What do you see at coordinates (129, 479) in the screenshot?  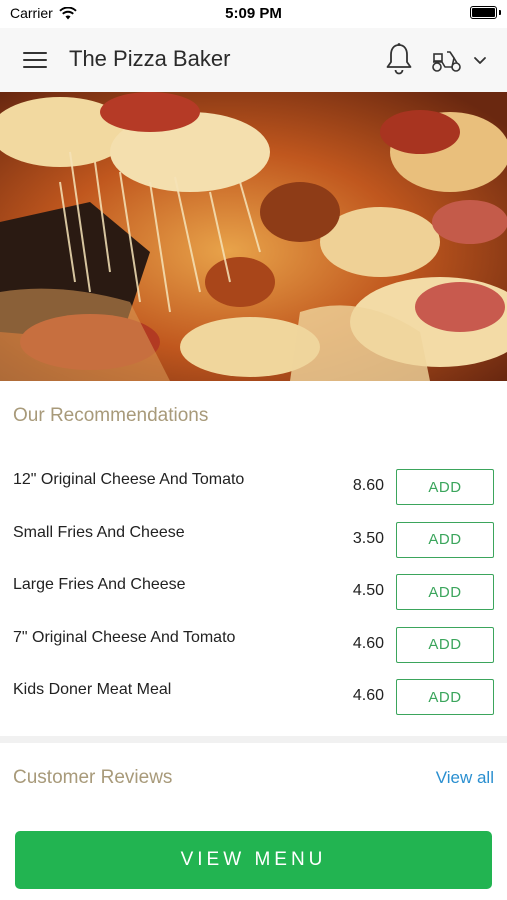 I see `item-name: 12" Original Cheese And Tomato` at bounding box center [129, 479].